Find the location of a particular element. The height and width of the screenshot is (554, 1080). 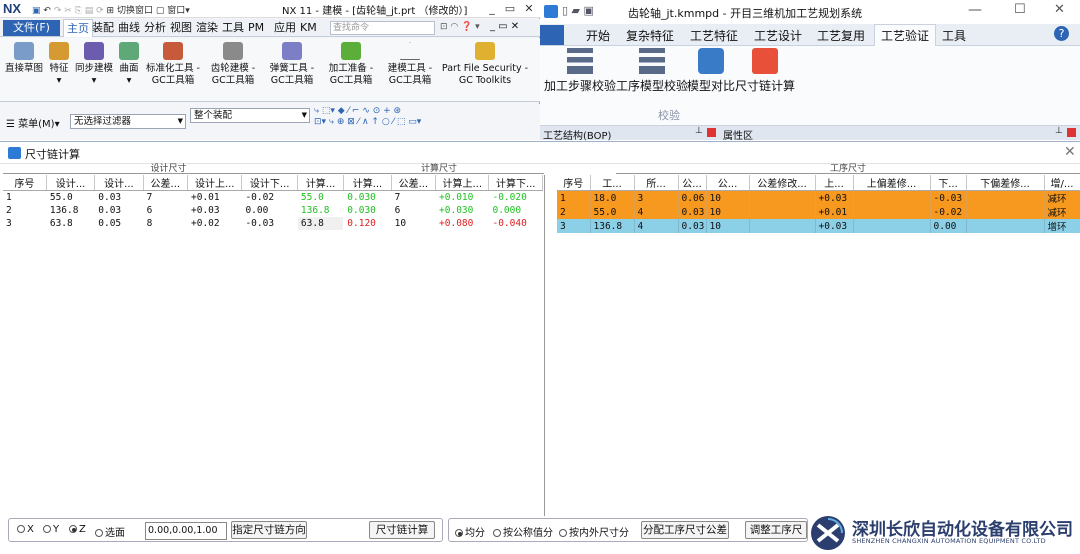

km-tab-complex-feature: 复杂特征 is located at coordinates (650, 35).